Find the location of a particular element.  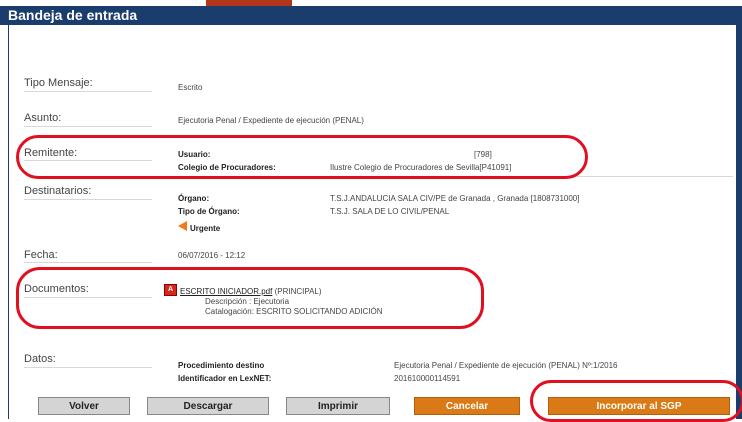

fecha-label: Fecha: is located at coordinates (41, 255).